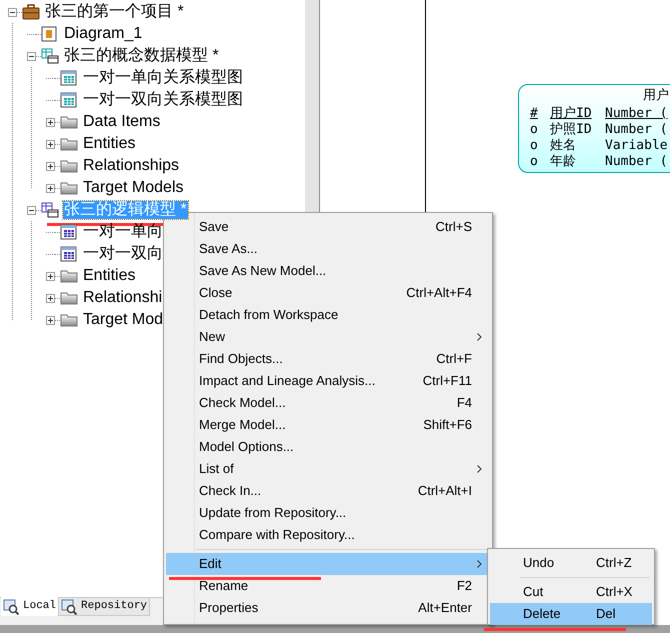  I want to click on tree-item: Target Mod, so click(123, 320).